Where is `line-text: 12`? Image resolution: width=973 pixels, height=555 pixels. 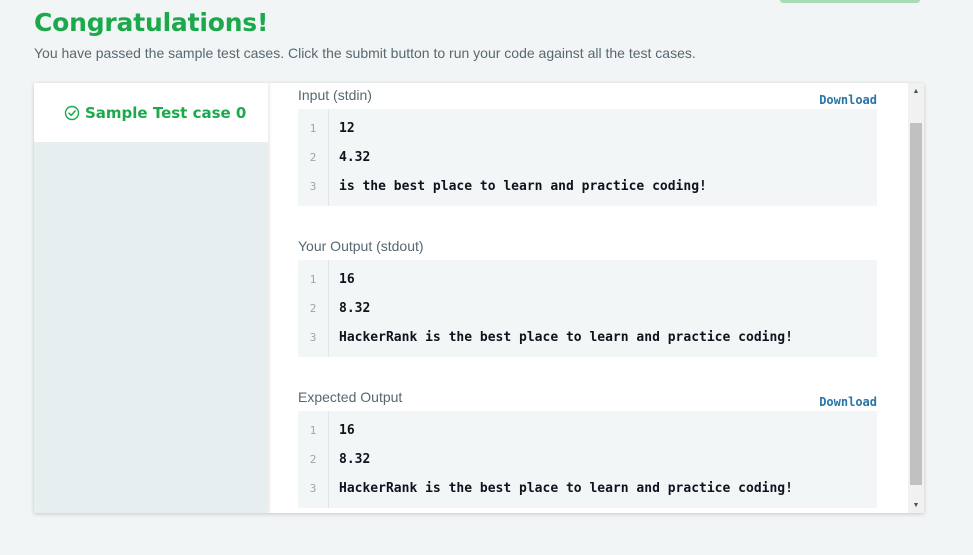 line-text: 12 is located at coordinates (347, 128).